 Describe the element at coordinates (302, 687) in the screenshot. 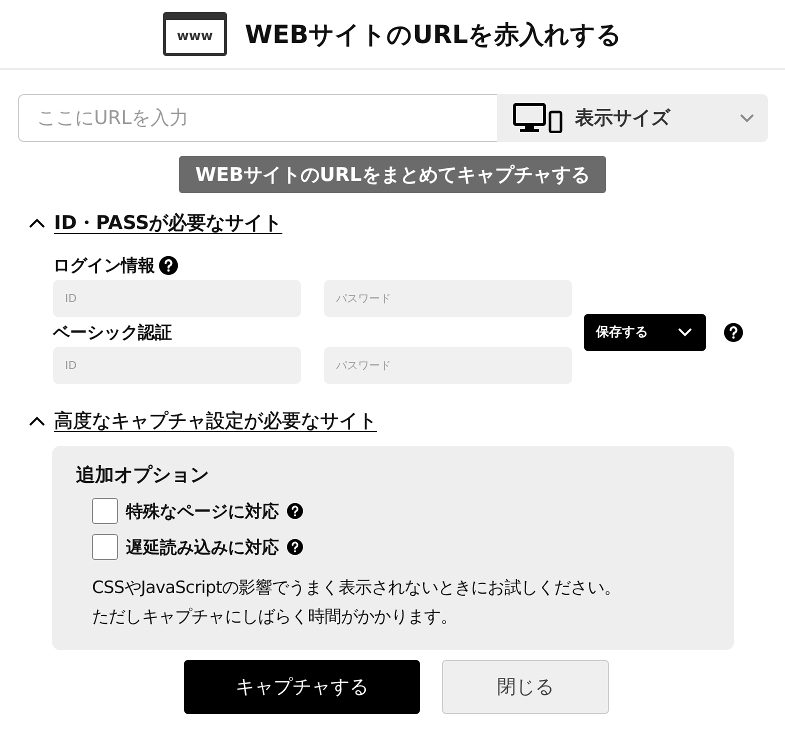

I see `capture-button: キャプチャする` at that location.